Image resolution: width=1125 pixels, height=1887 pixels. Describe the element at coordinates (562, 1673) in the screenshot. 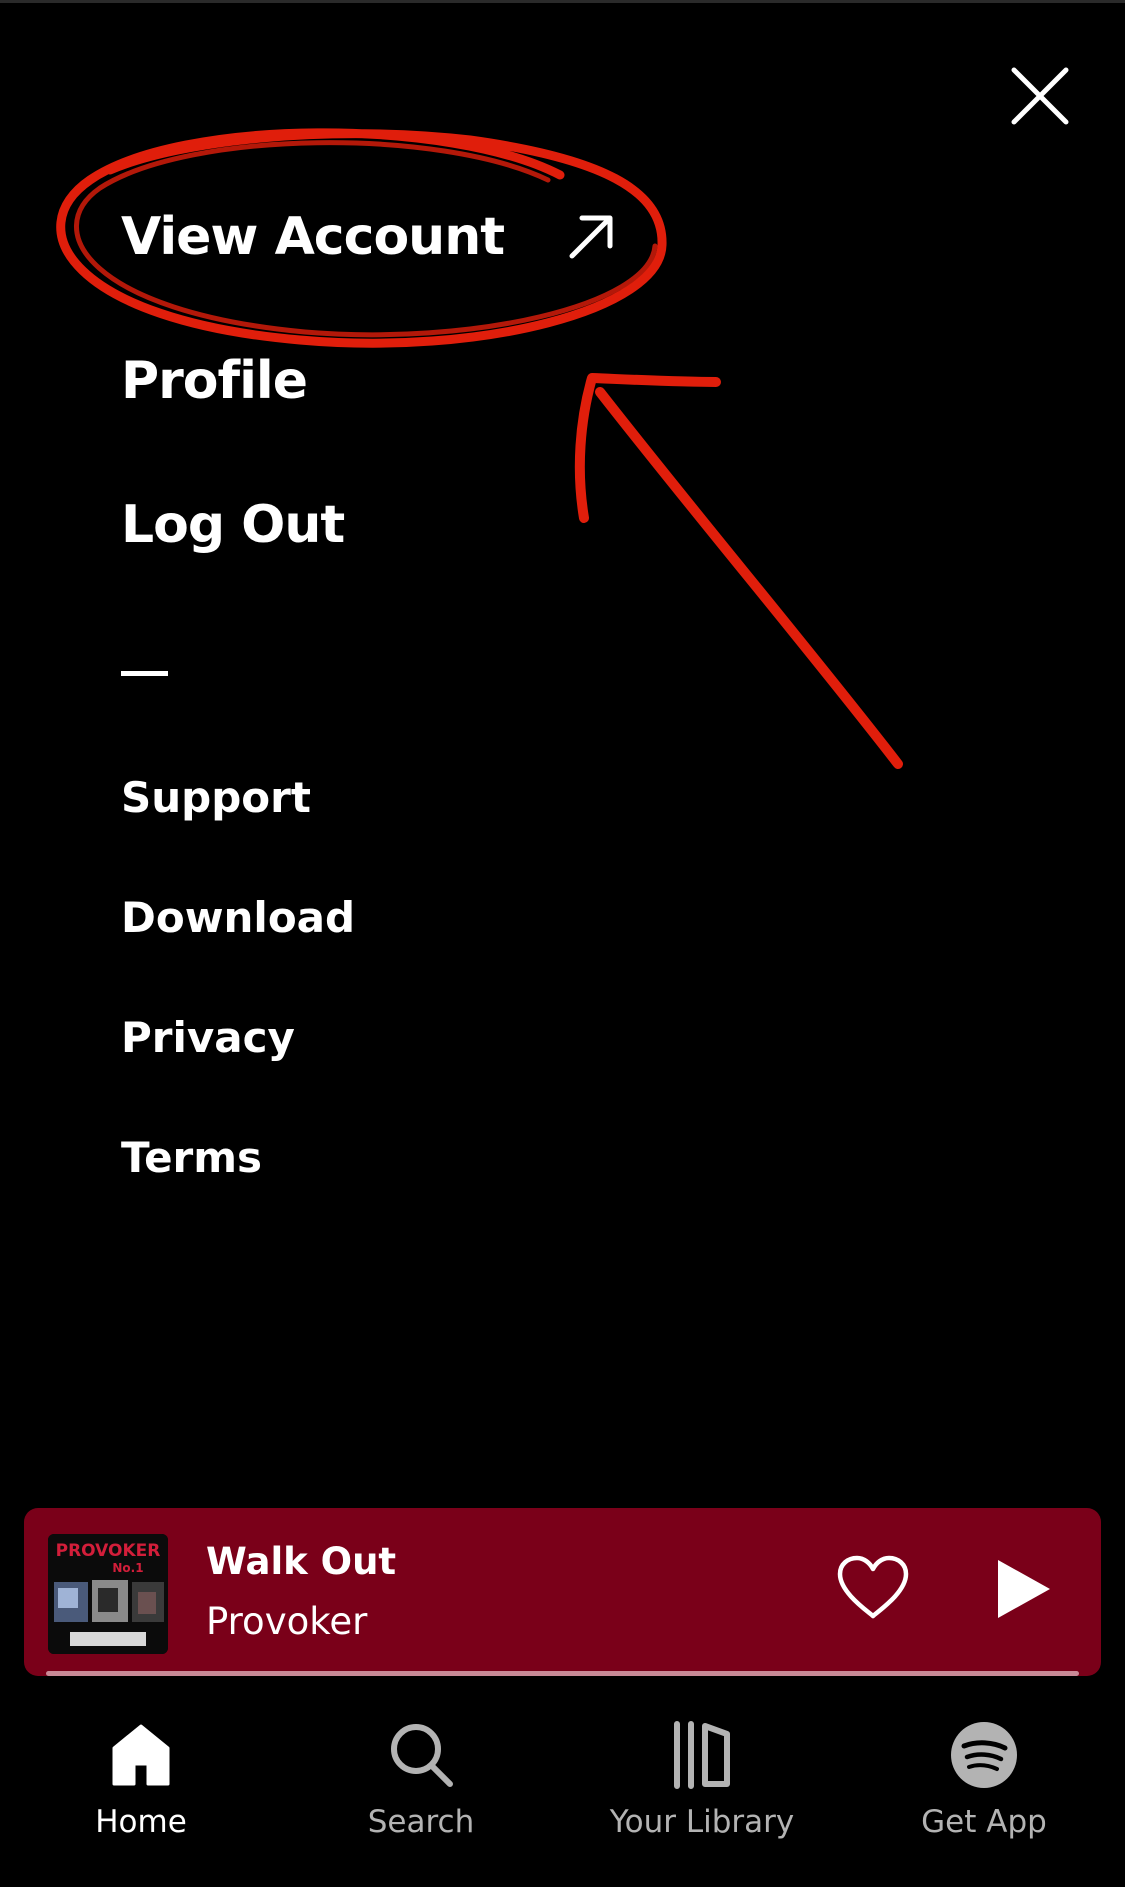

I see `playback-progress-track` at that location.